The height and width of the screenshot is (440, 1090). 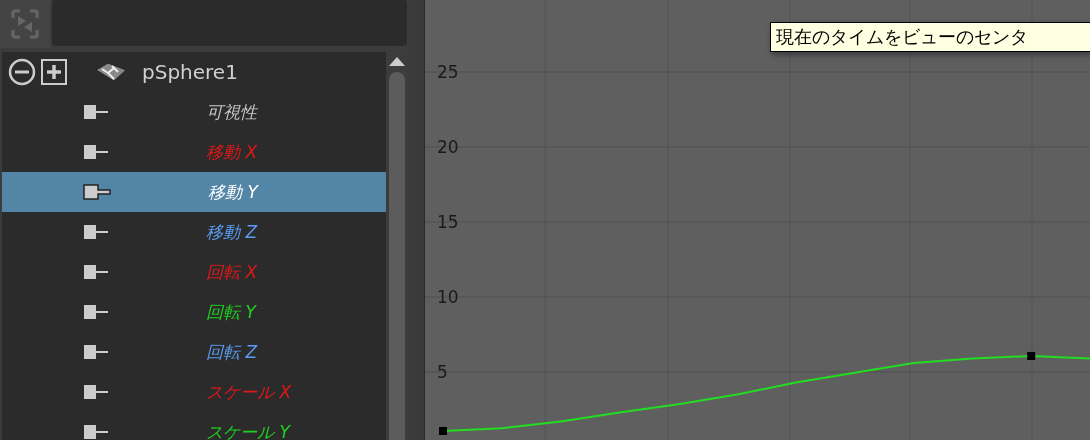 What do you see at coordinates (22, 72) in the screenshot?
I see `collapse-icon` at bounding box center [22, 72].